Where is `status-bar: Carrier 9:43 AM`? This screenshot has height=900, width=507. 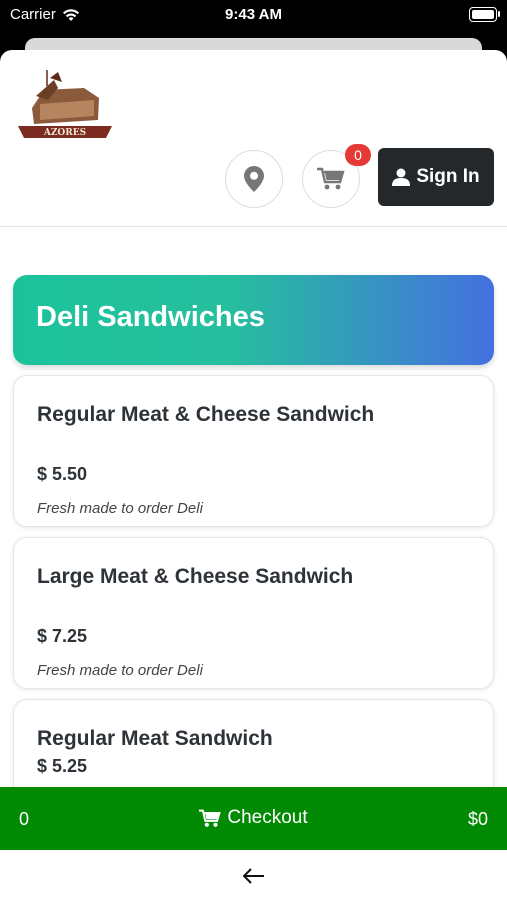 status-bar: Carrier 9:43 AM is located at coordinates (253, 15).